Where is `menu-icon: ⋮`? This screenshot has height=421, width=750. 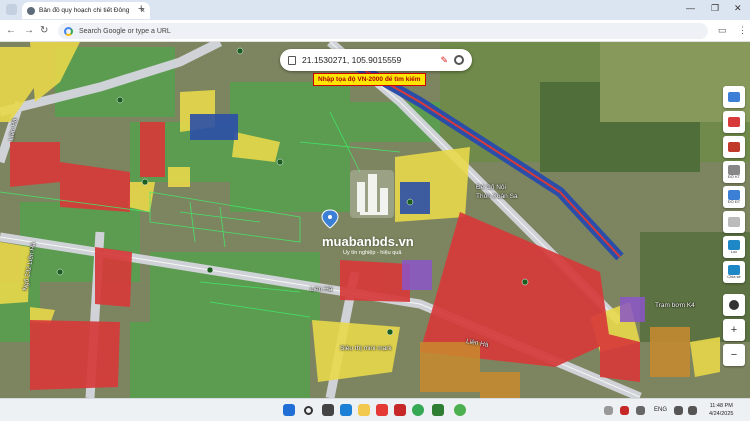 menu-icon: ⋮ is located at coordinates (742, 30).